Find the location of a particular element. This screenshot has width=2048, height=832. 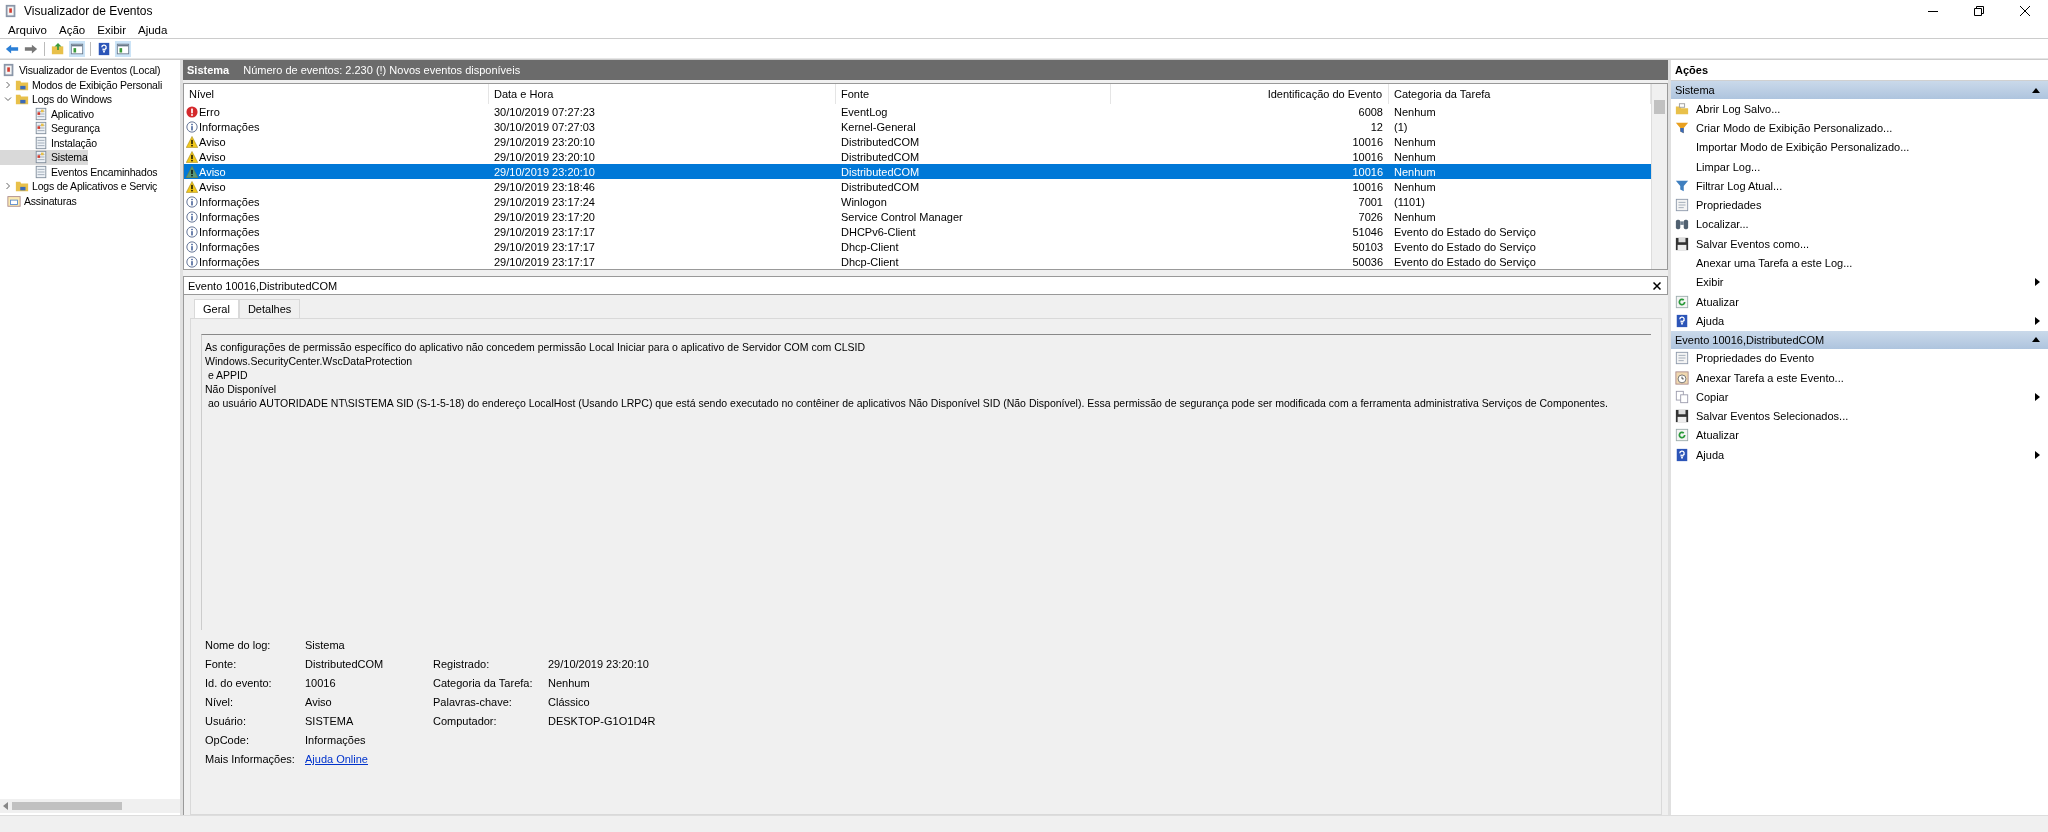

property-value: Informações is located at coordinates (336, 740).